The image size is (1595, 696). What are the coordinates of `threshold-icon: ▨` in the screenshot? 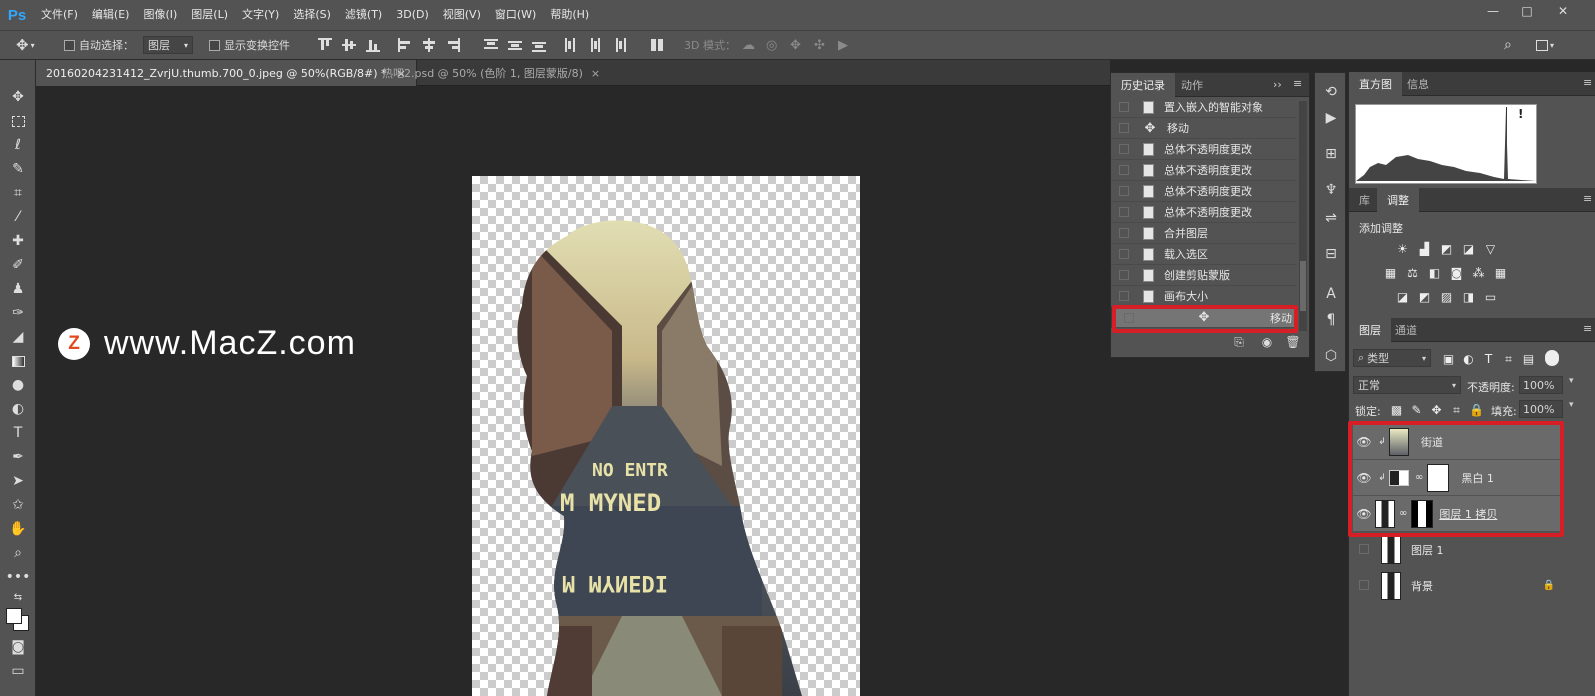 It's located at (1446, 297).